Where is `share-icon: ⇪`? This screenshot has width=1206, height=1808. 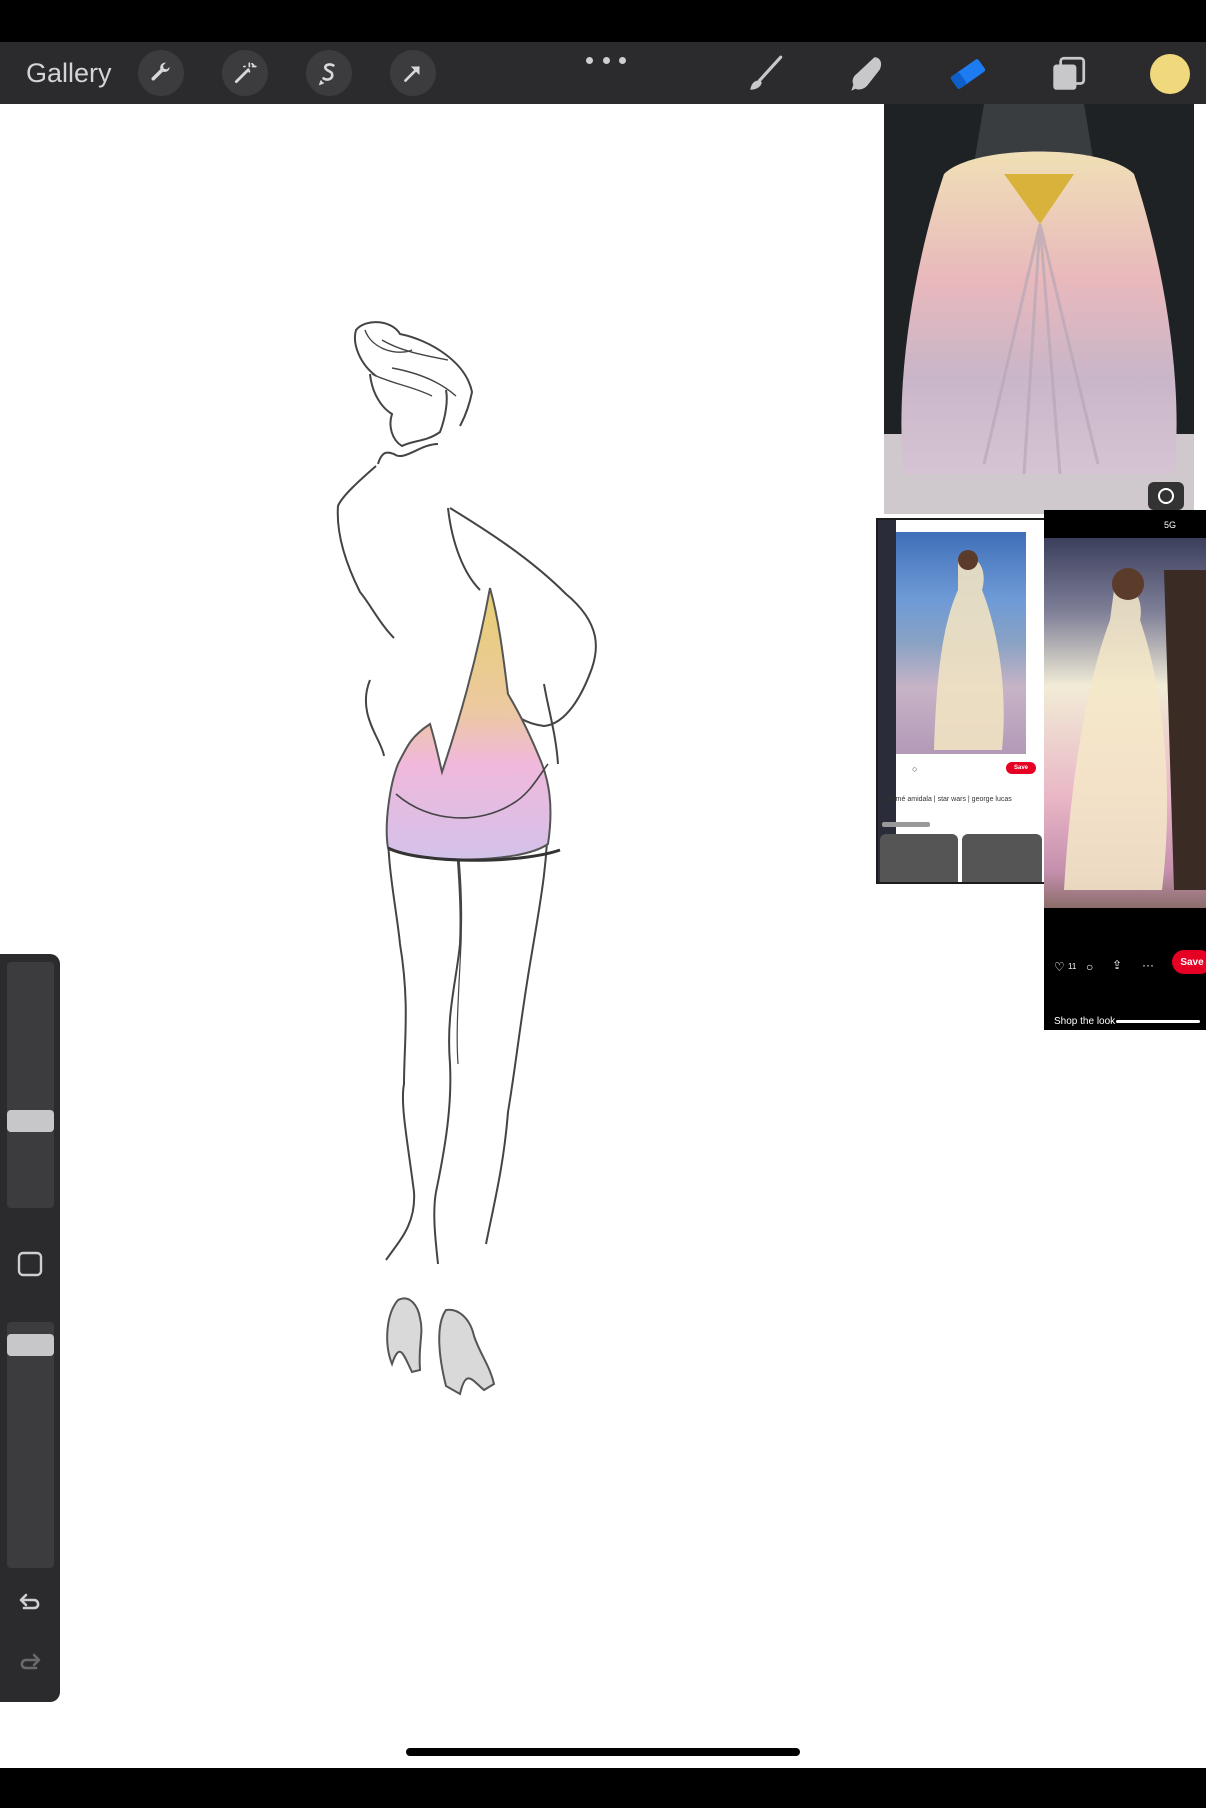 share-icon: ⇪ is located at coordinates (1117, 965).